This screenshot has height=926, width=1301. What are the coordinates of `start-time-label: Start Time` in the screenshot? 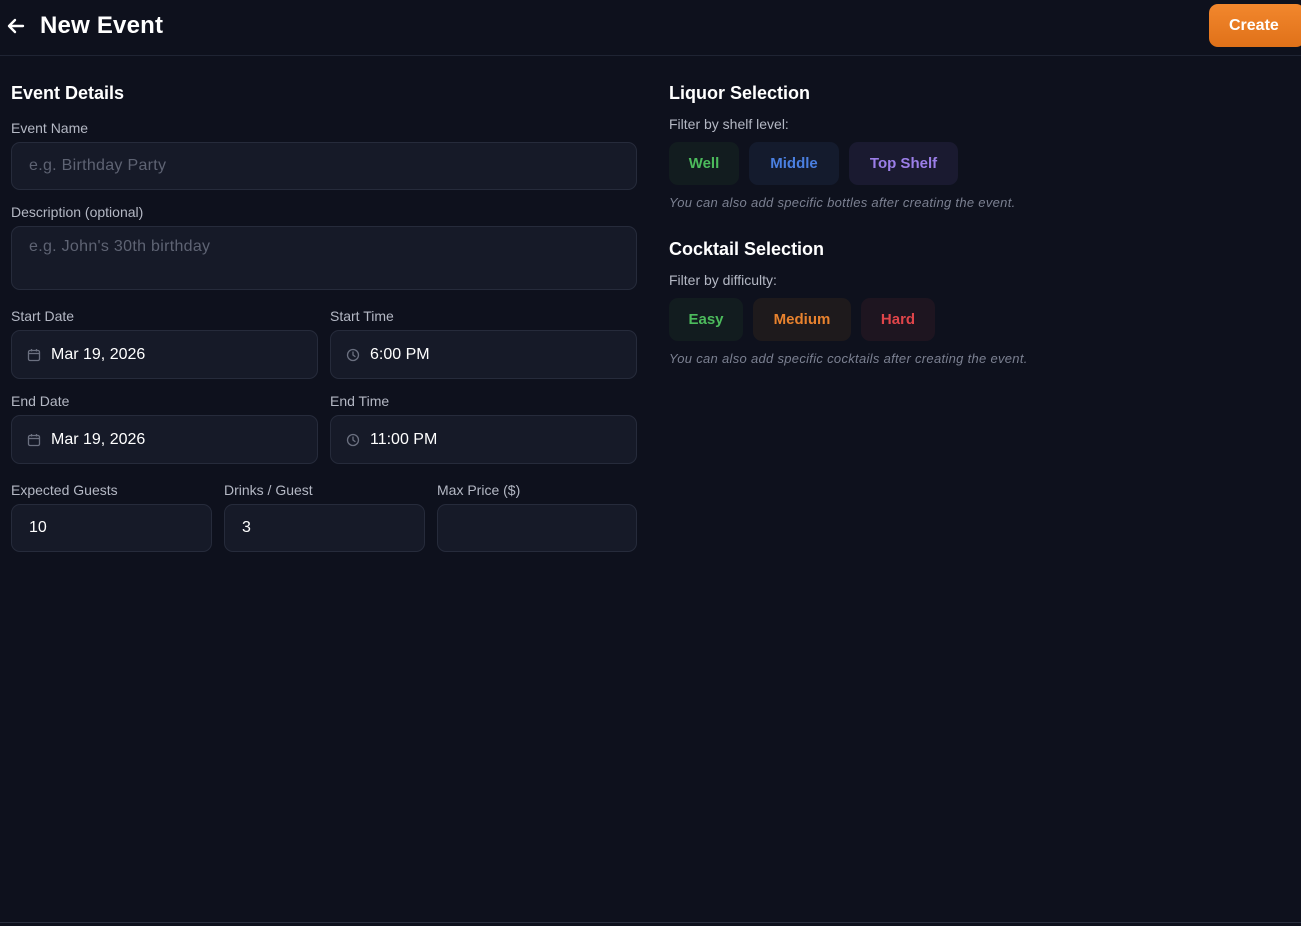 It's located at (362, 316).